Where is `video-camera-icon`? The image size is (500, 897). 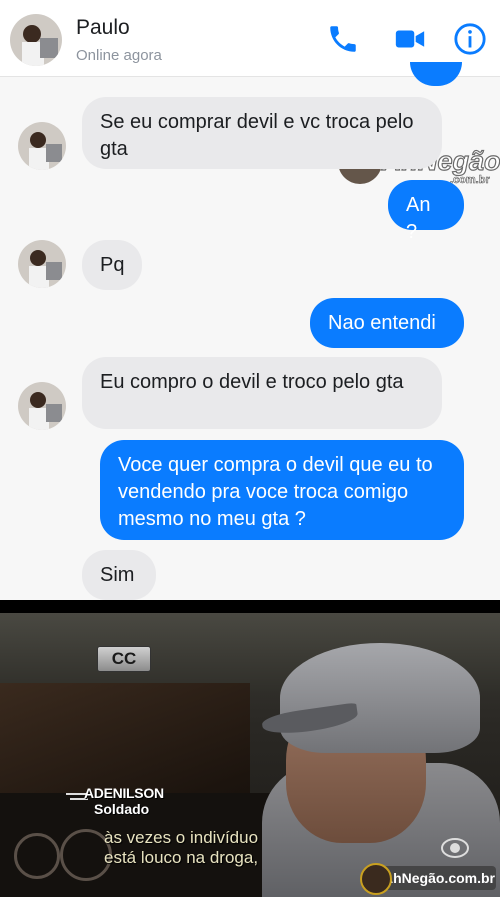
video-camera-icon is located at coordinates (410, 39).